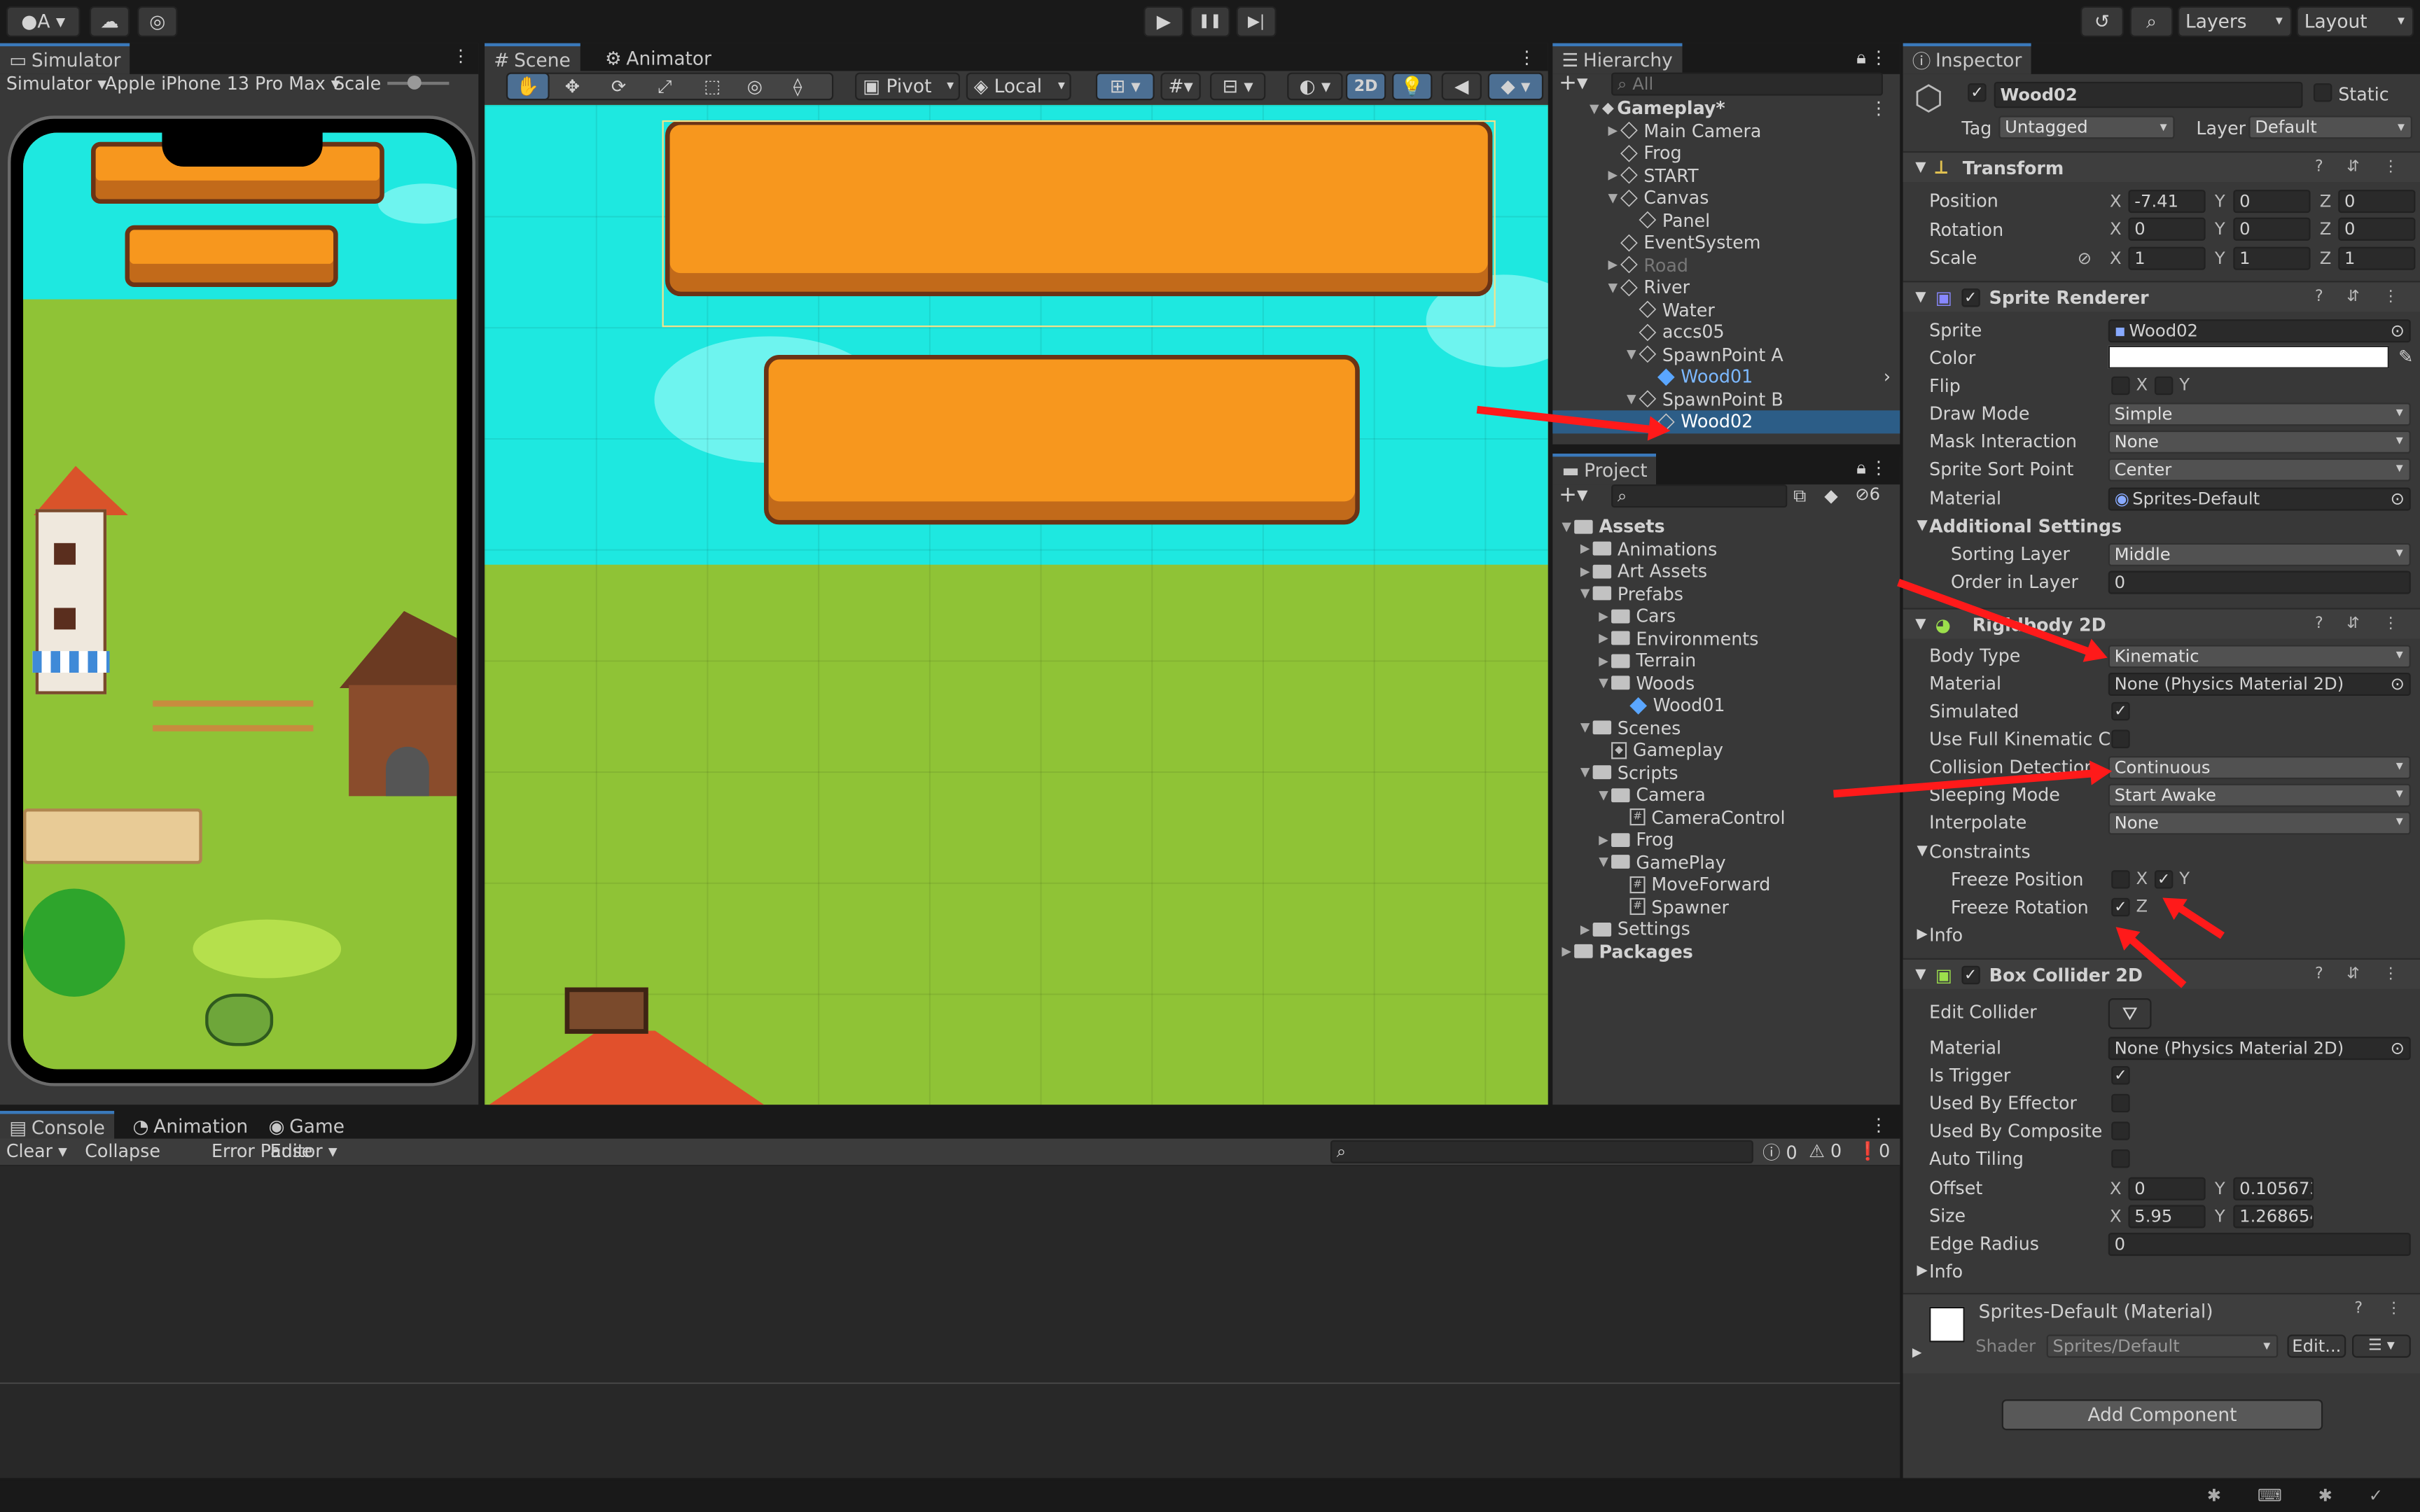 This screenshot has height=1512, width=2420. Describe the element at coordinates (2164, 879) in the screenshot. I see `freeze-position-y-checkbox: ✓` at that location.